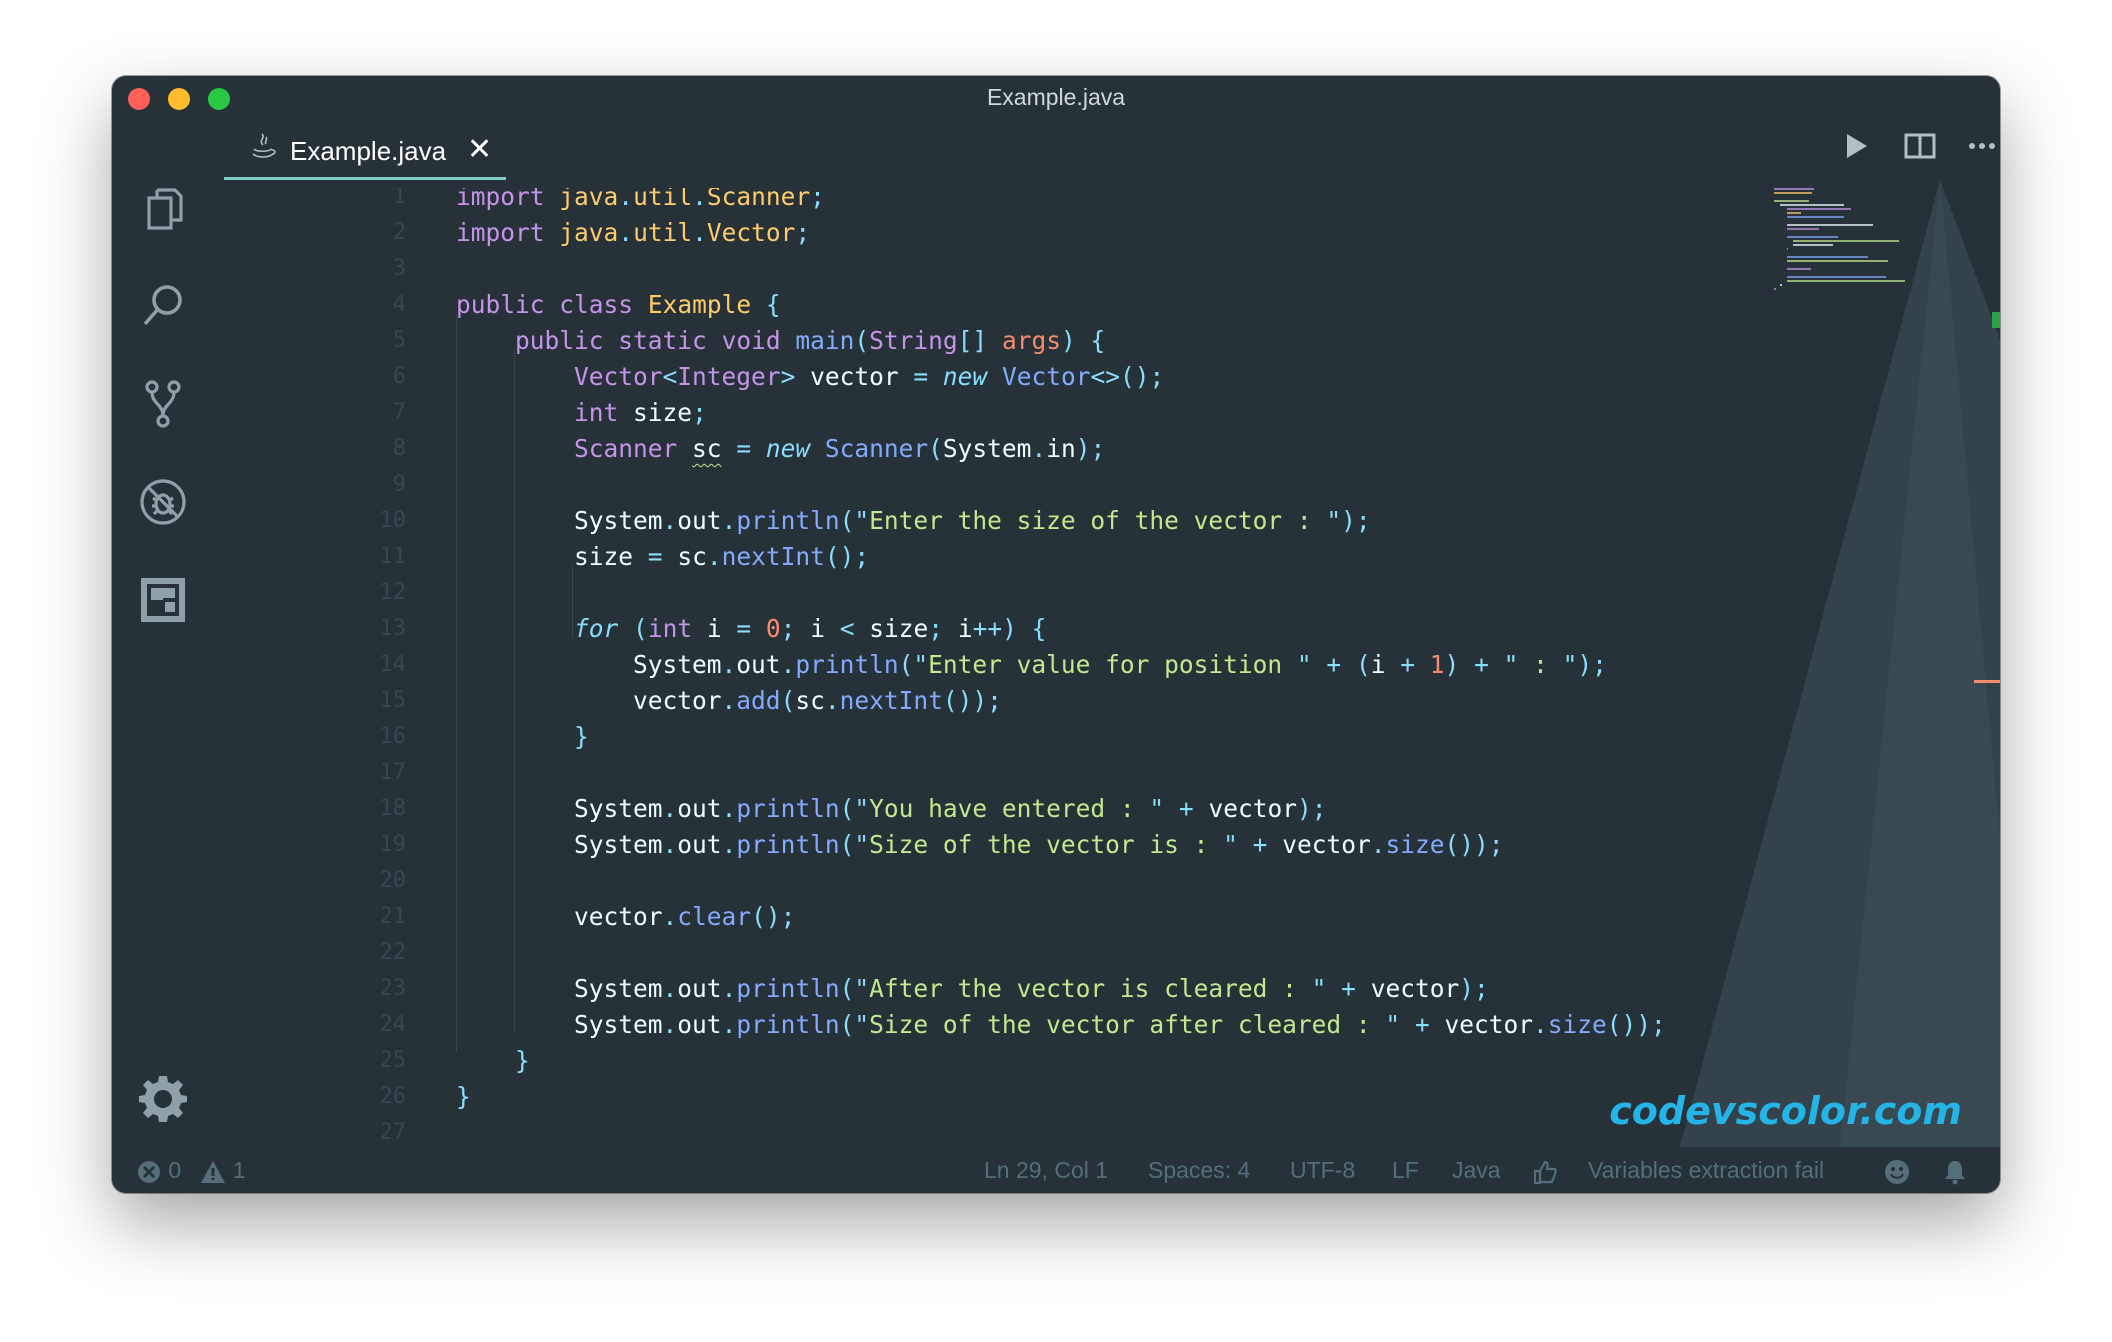 The height and width of the screenshot is (1342, 2112). Describe the element at coordinates (479, 149) in the screenshot. I see `tab-close-icon: ✕` at that location.